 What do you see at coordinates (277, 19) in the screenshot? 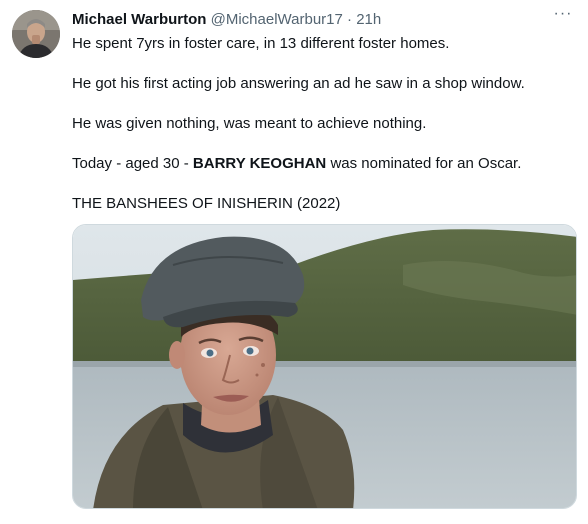
I see `author-handle: @MichaelWarbur17` at bounding box center [277, 19].